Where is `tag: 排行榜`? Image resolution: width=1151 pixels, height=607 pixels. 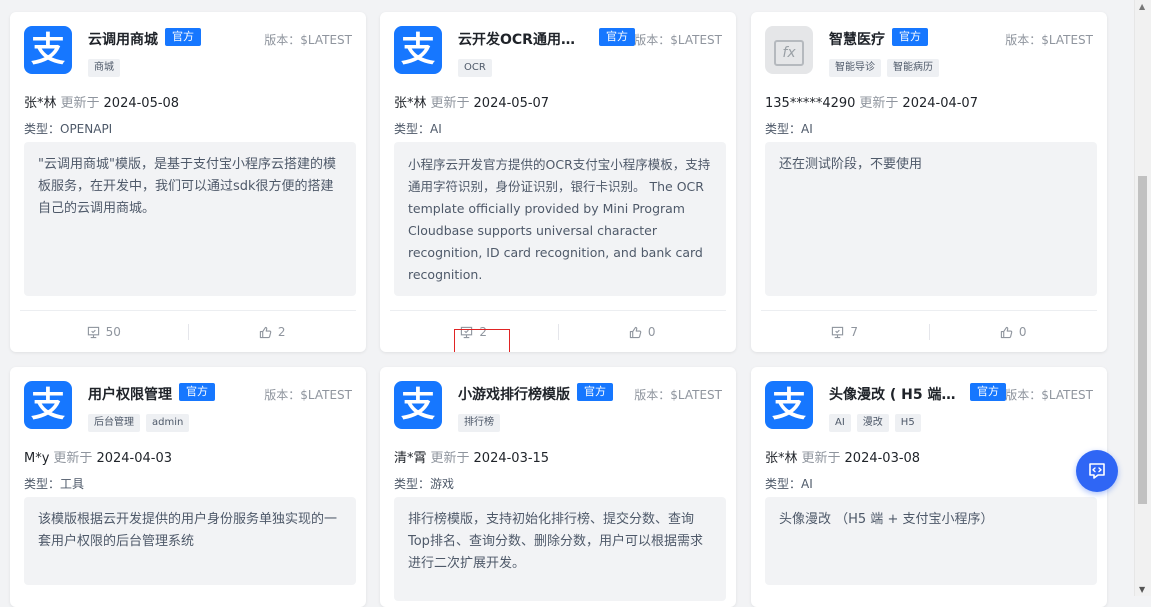
tag: 排行榜 is located at coordinates (479, 423).